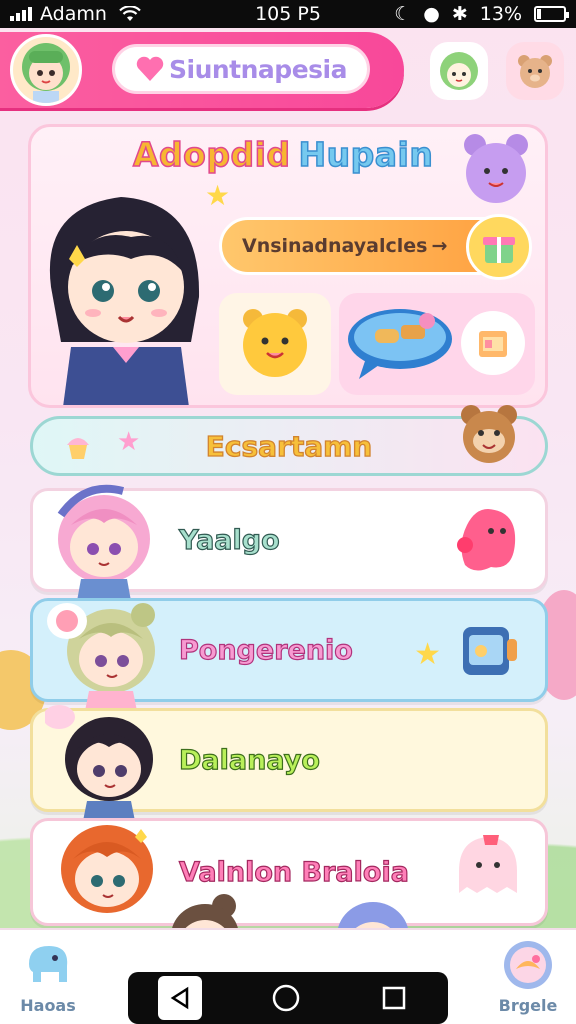 This screenshot has height=1024, width=576. I want to click on battery-icon, so click(551, 14).